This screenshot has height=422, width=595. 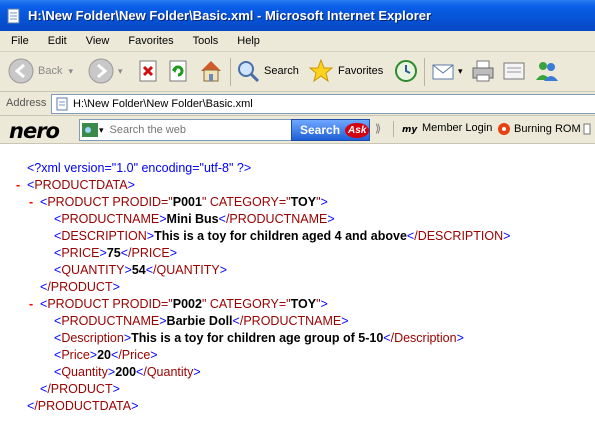 I want to click on edit-button, so click(x=514, y=71).